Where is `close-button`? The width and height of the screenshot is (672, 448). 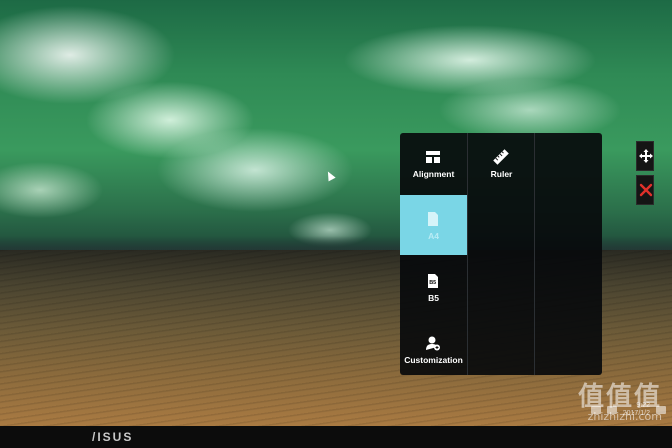
close-button is located at coordinates (645, 190).